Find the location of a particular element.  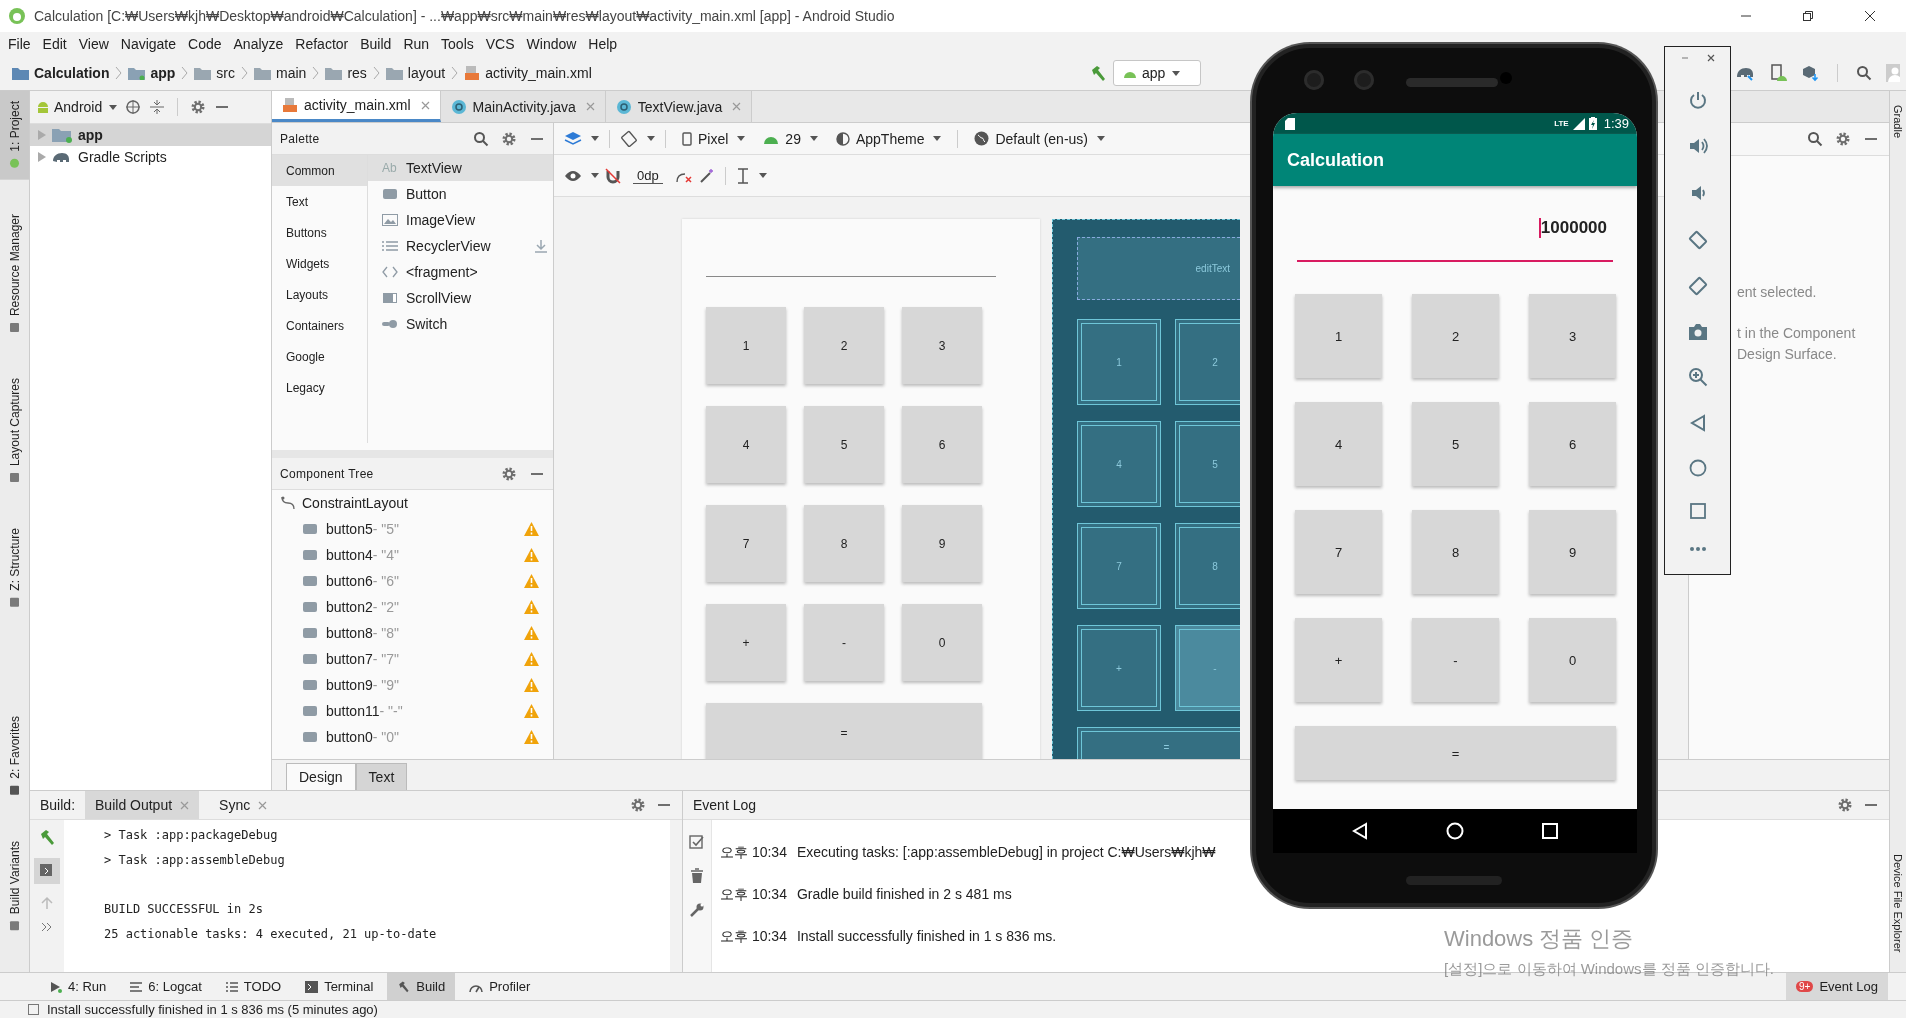

download-icon is located at coordinates (541, 246).